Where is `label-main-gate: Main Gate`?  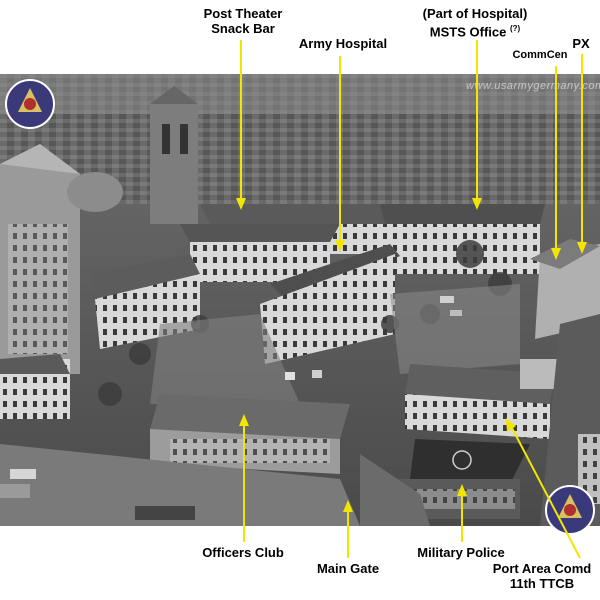 label-main-gate: Main Gate is located at coordinates (348, 568).